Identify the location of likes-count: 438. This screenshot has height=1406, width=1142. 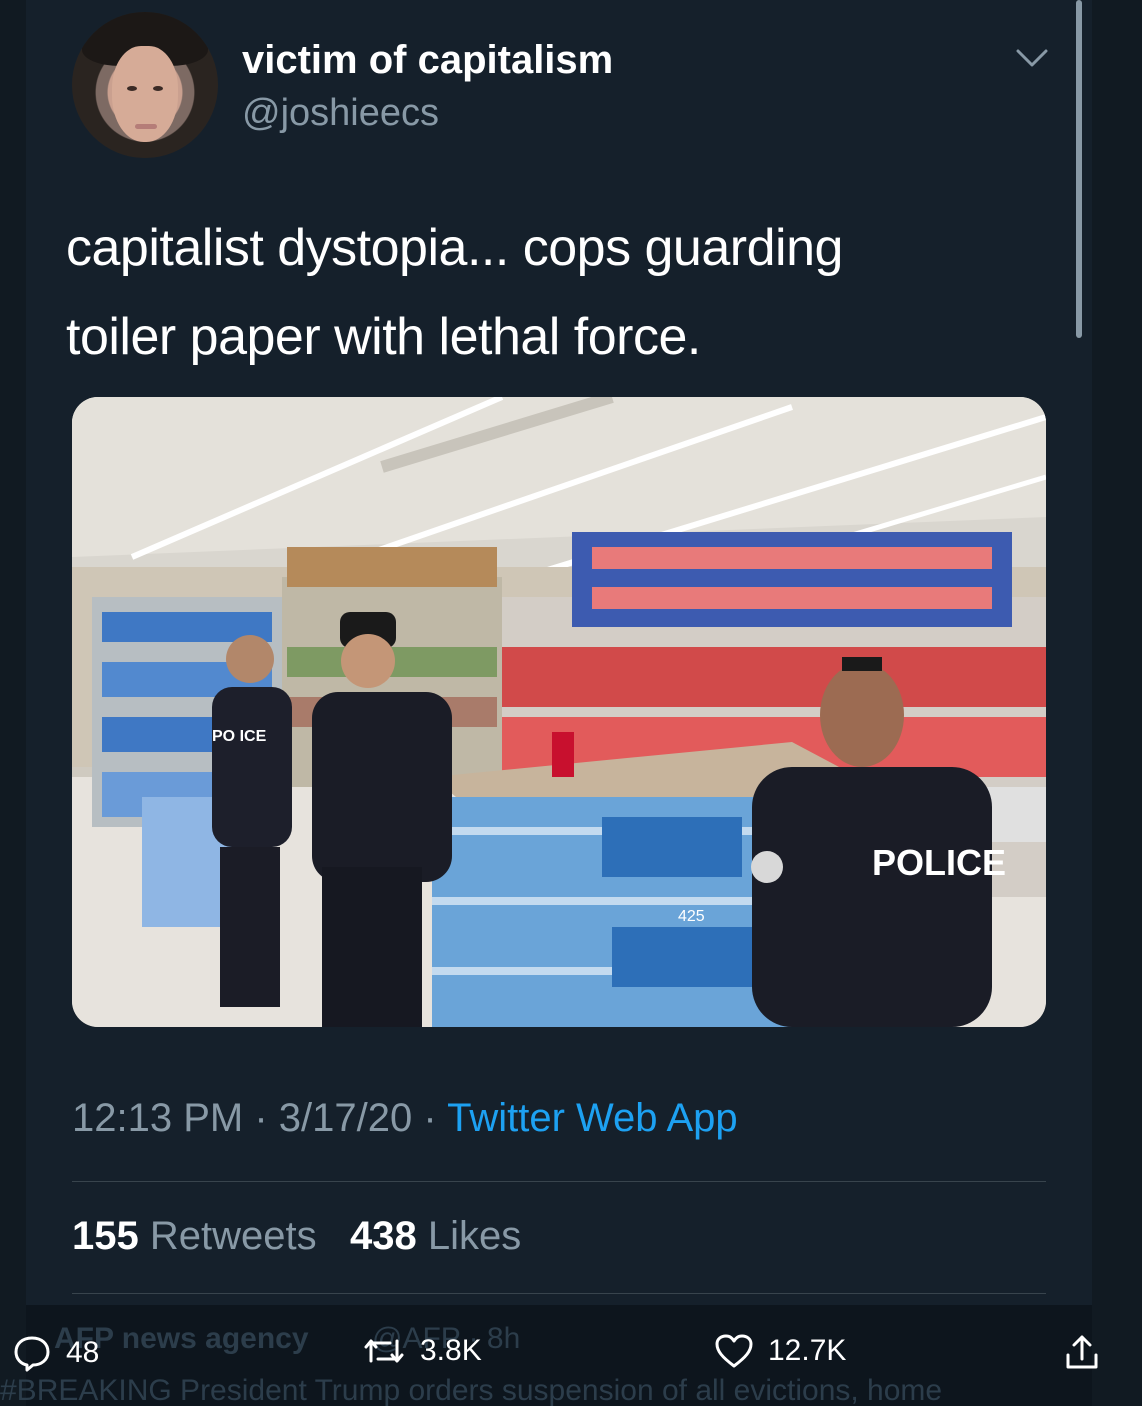
(383, 1236).